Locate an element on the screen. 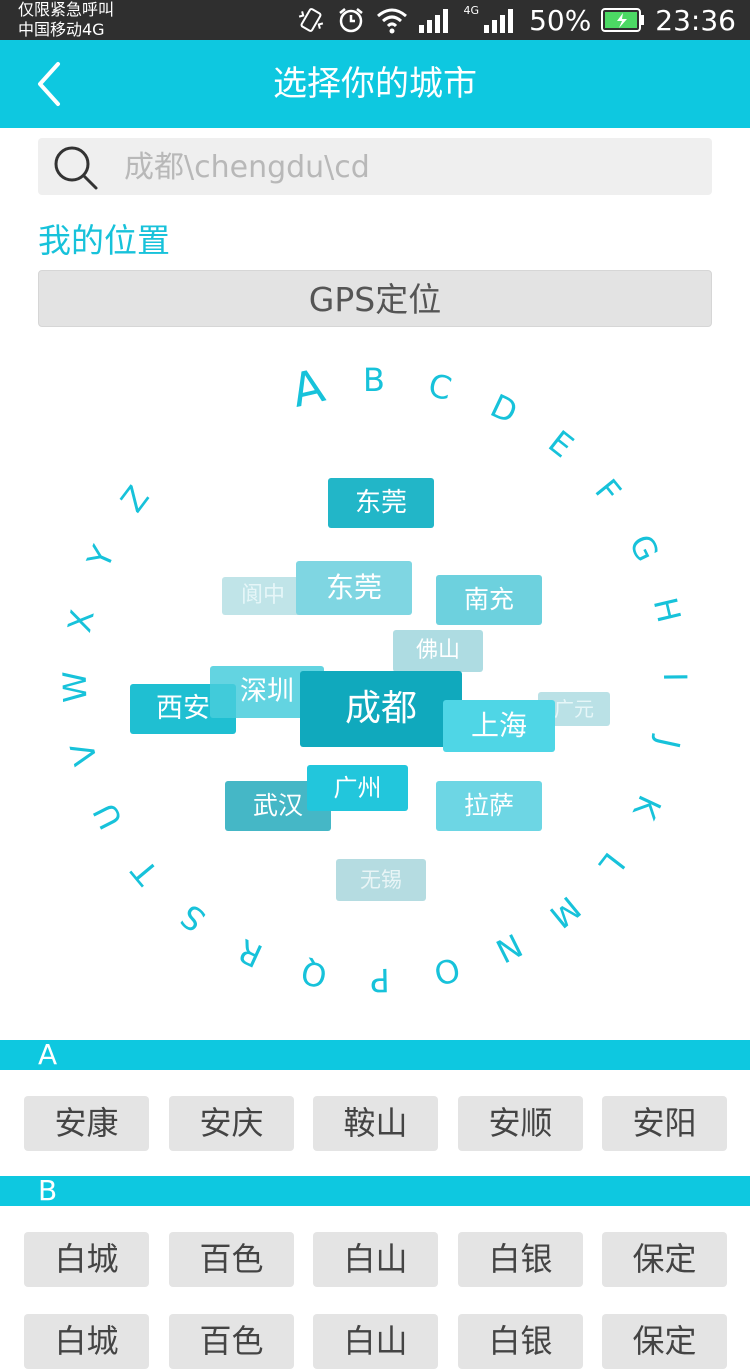 The height and width of the screenshot is (1370, 750). section-header-a: A is located at coordinates (375, 1055).